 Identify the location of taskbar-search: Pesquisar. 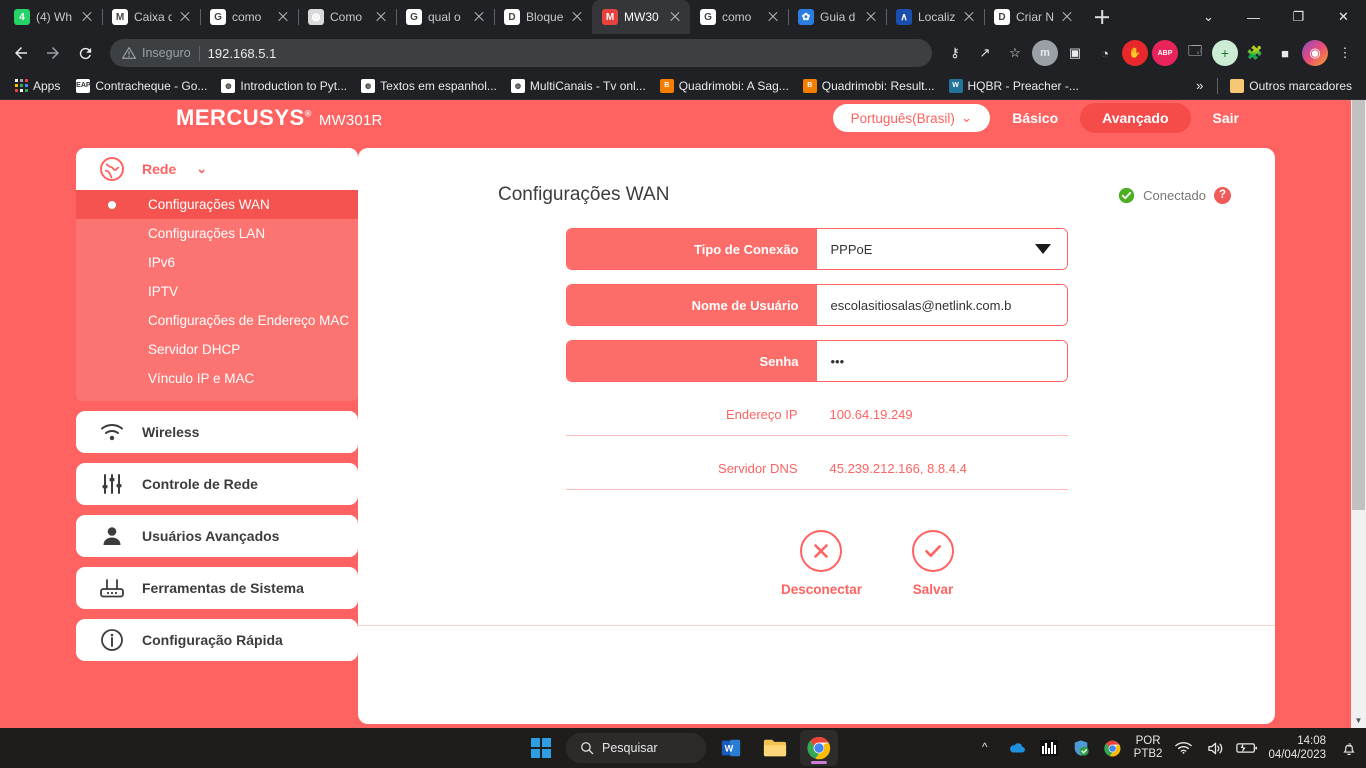
(636, 748).